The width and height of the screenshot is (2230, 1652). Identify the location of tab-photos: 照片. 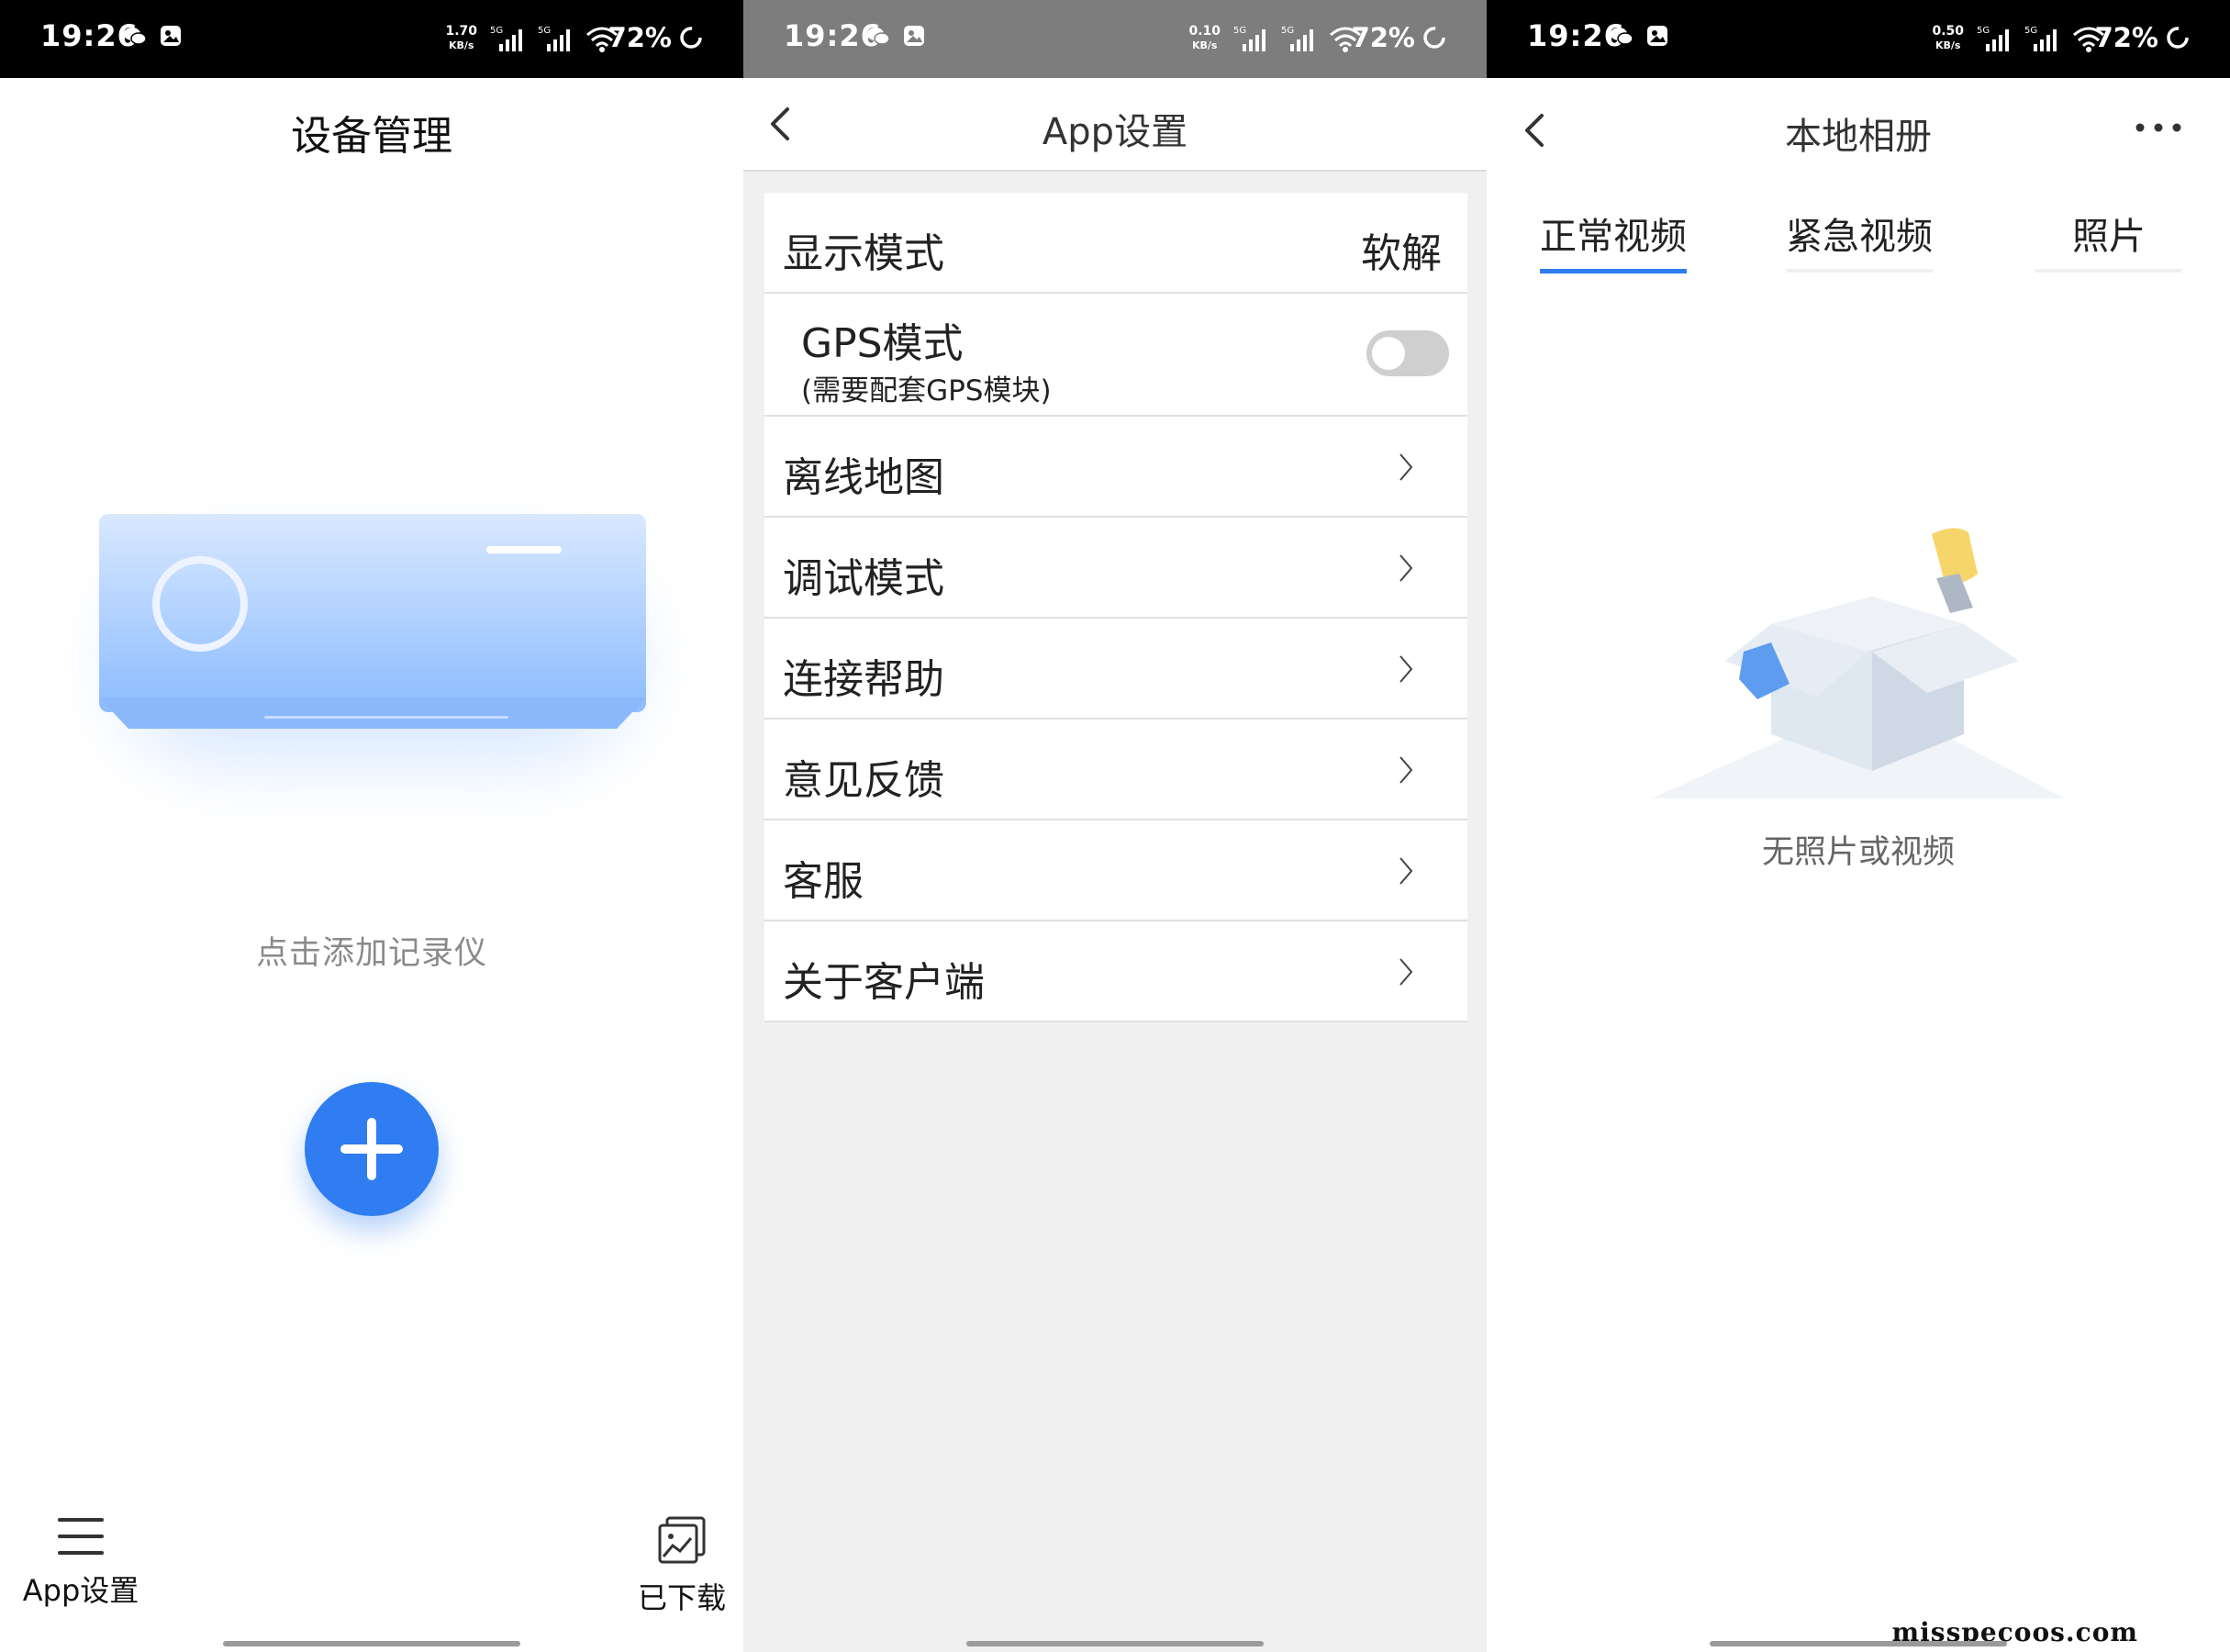
(2109, 233).